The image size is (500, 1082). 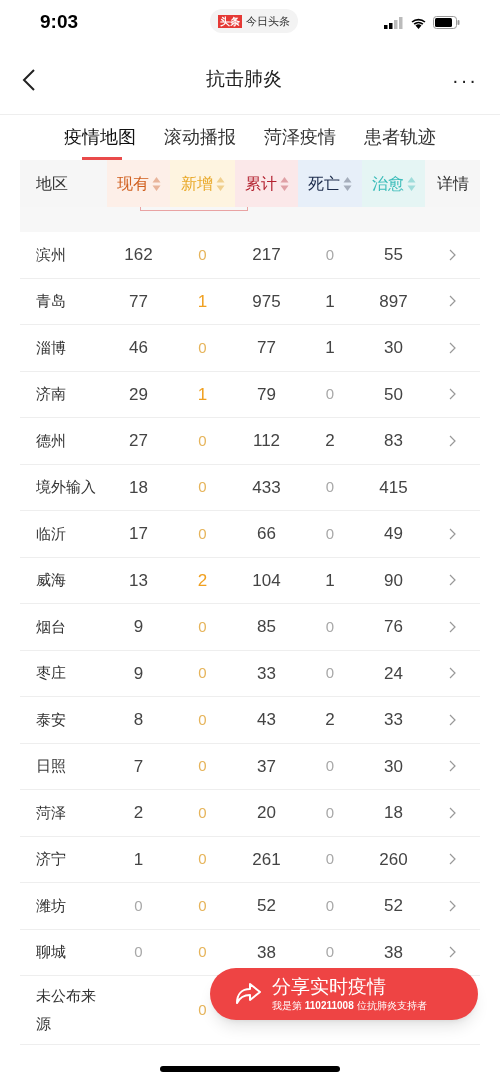 I want to click on share-icon, so click(x=248, y=994).